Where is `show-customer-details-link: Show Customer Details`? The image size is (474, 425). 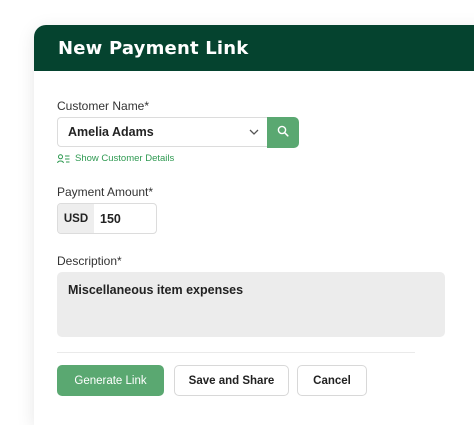 show-customer-details-link: Show Customer Details is located at coordinates (115, 158).